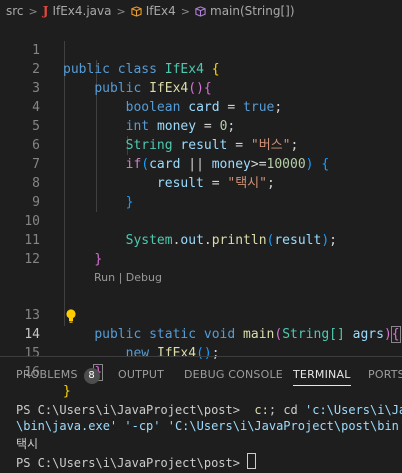 The width and height of the screenshot is (402, 473). I want to click on code-line: 1 public class IfEx4 {, so click(201, 49).